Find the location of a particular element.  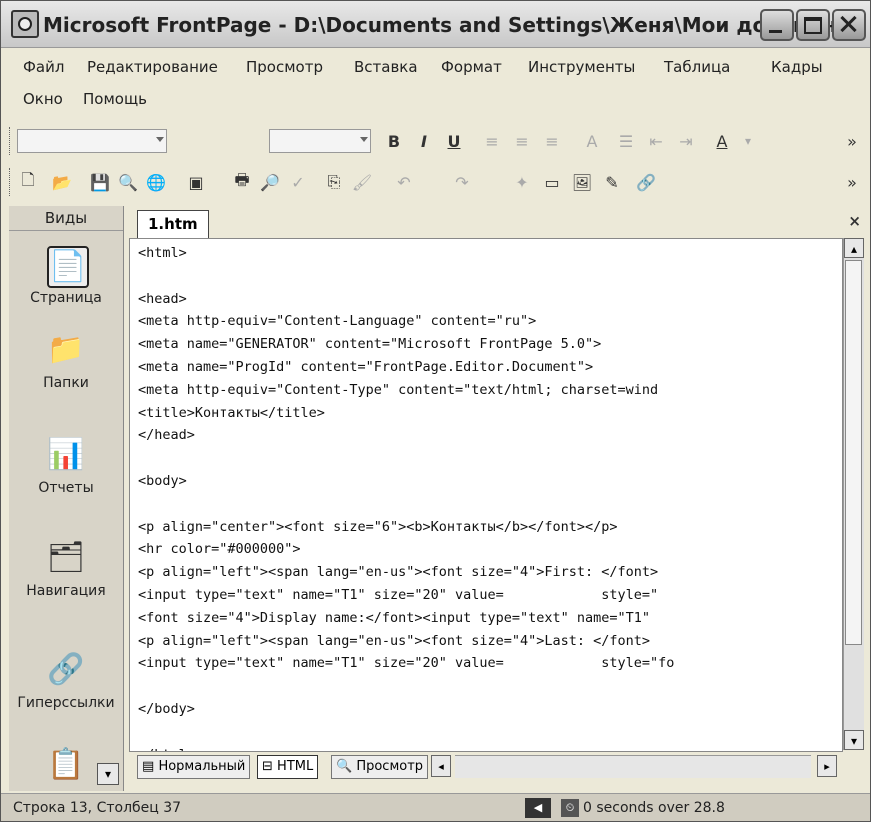

font-size-combo is located at coordinates (320, 141).